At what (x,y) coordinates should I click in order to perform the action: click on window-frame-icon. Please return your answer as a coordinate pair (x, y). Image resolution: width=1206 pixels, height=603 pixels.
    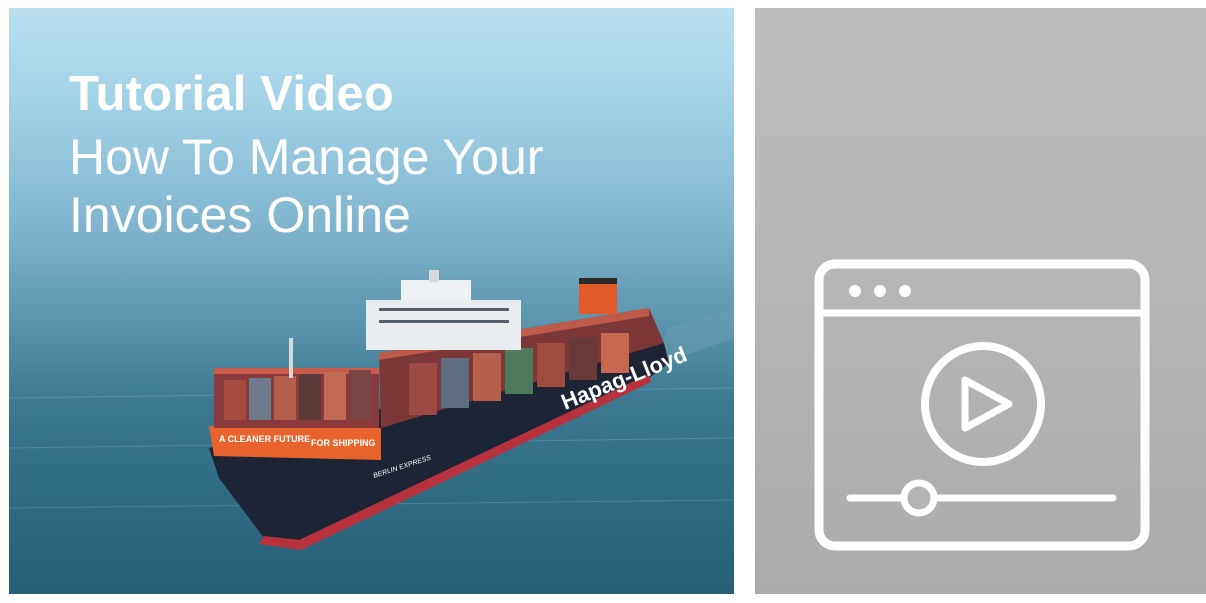
    Looking at the image, I should click on (982, 405).